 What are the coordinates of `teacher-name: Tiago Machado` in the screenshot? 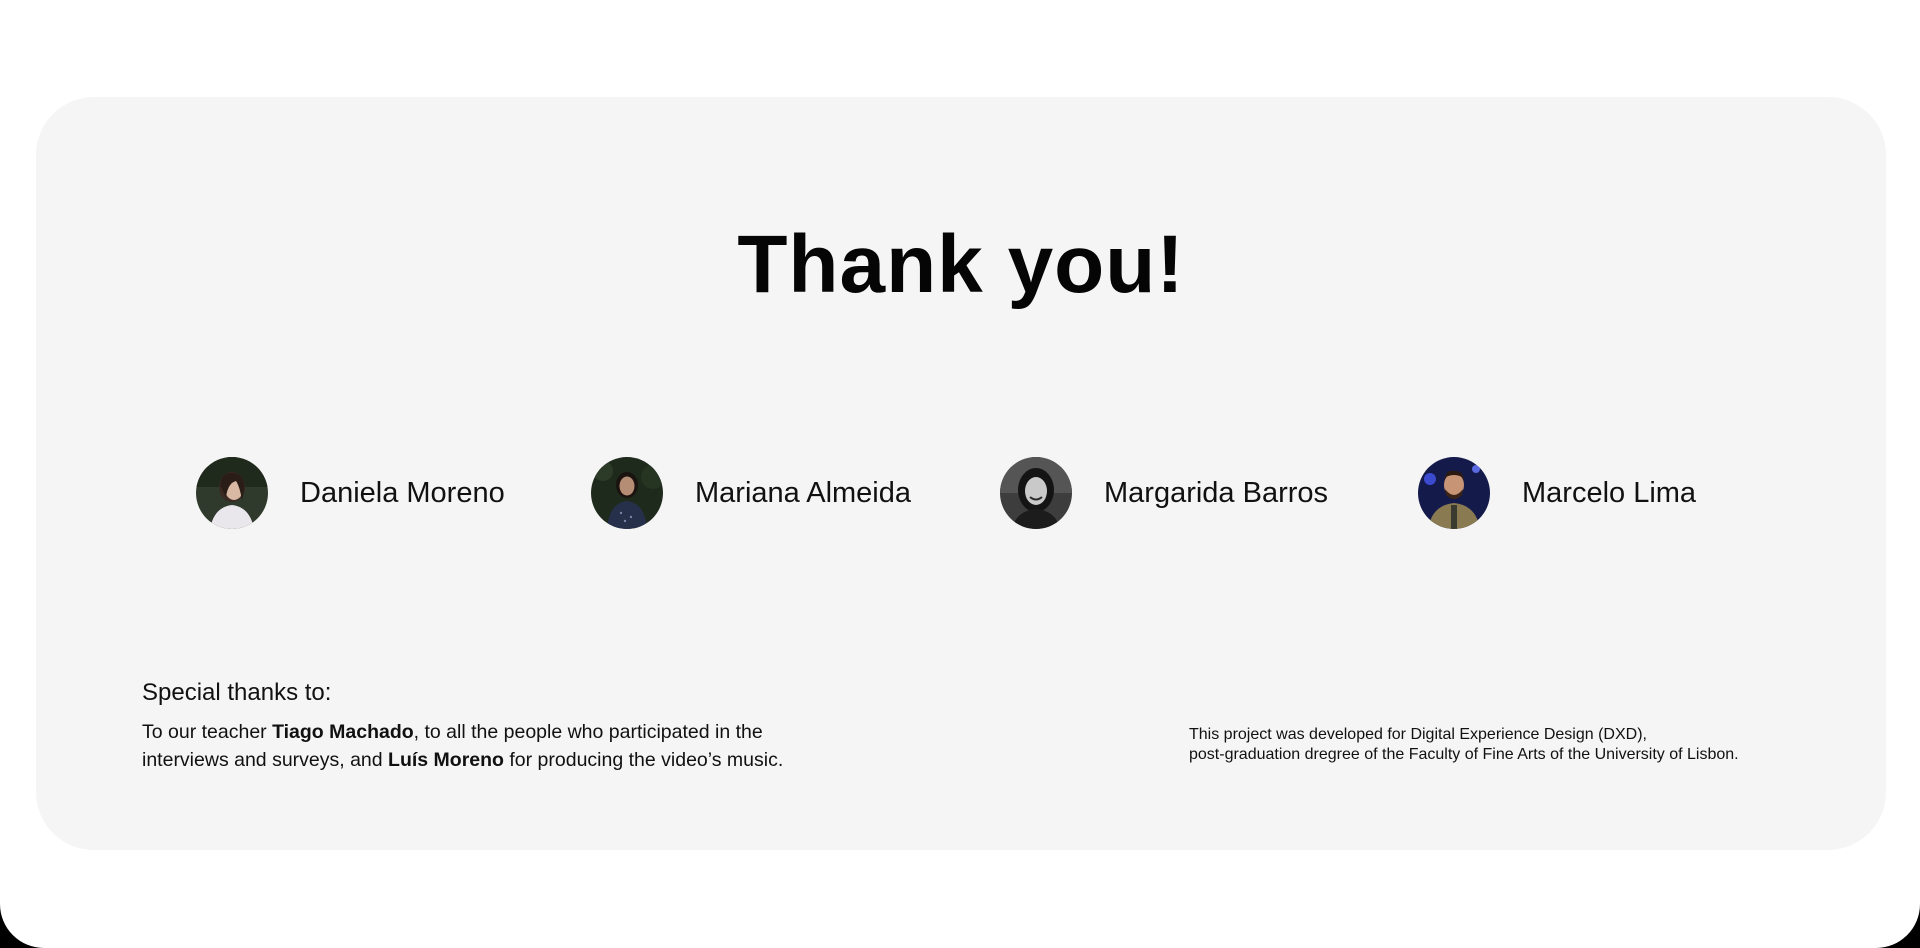 It's located at (343, 731).